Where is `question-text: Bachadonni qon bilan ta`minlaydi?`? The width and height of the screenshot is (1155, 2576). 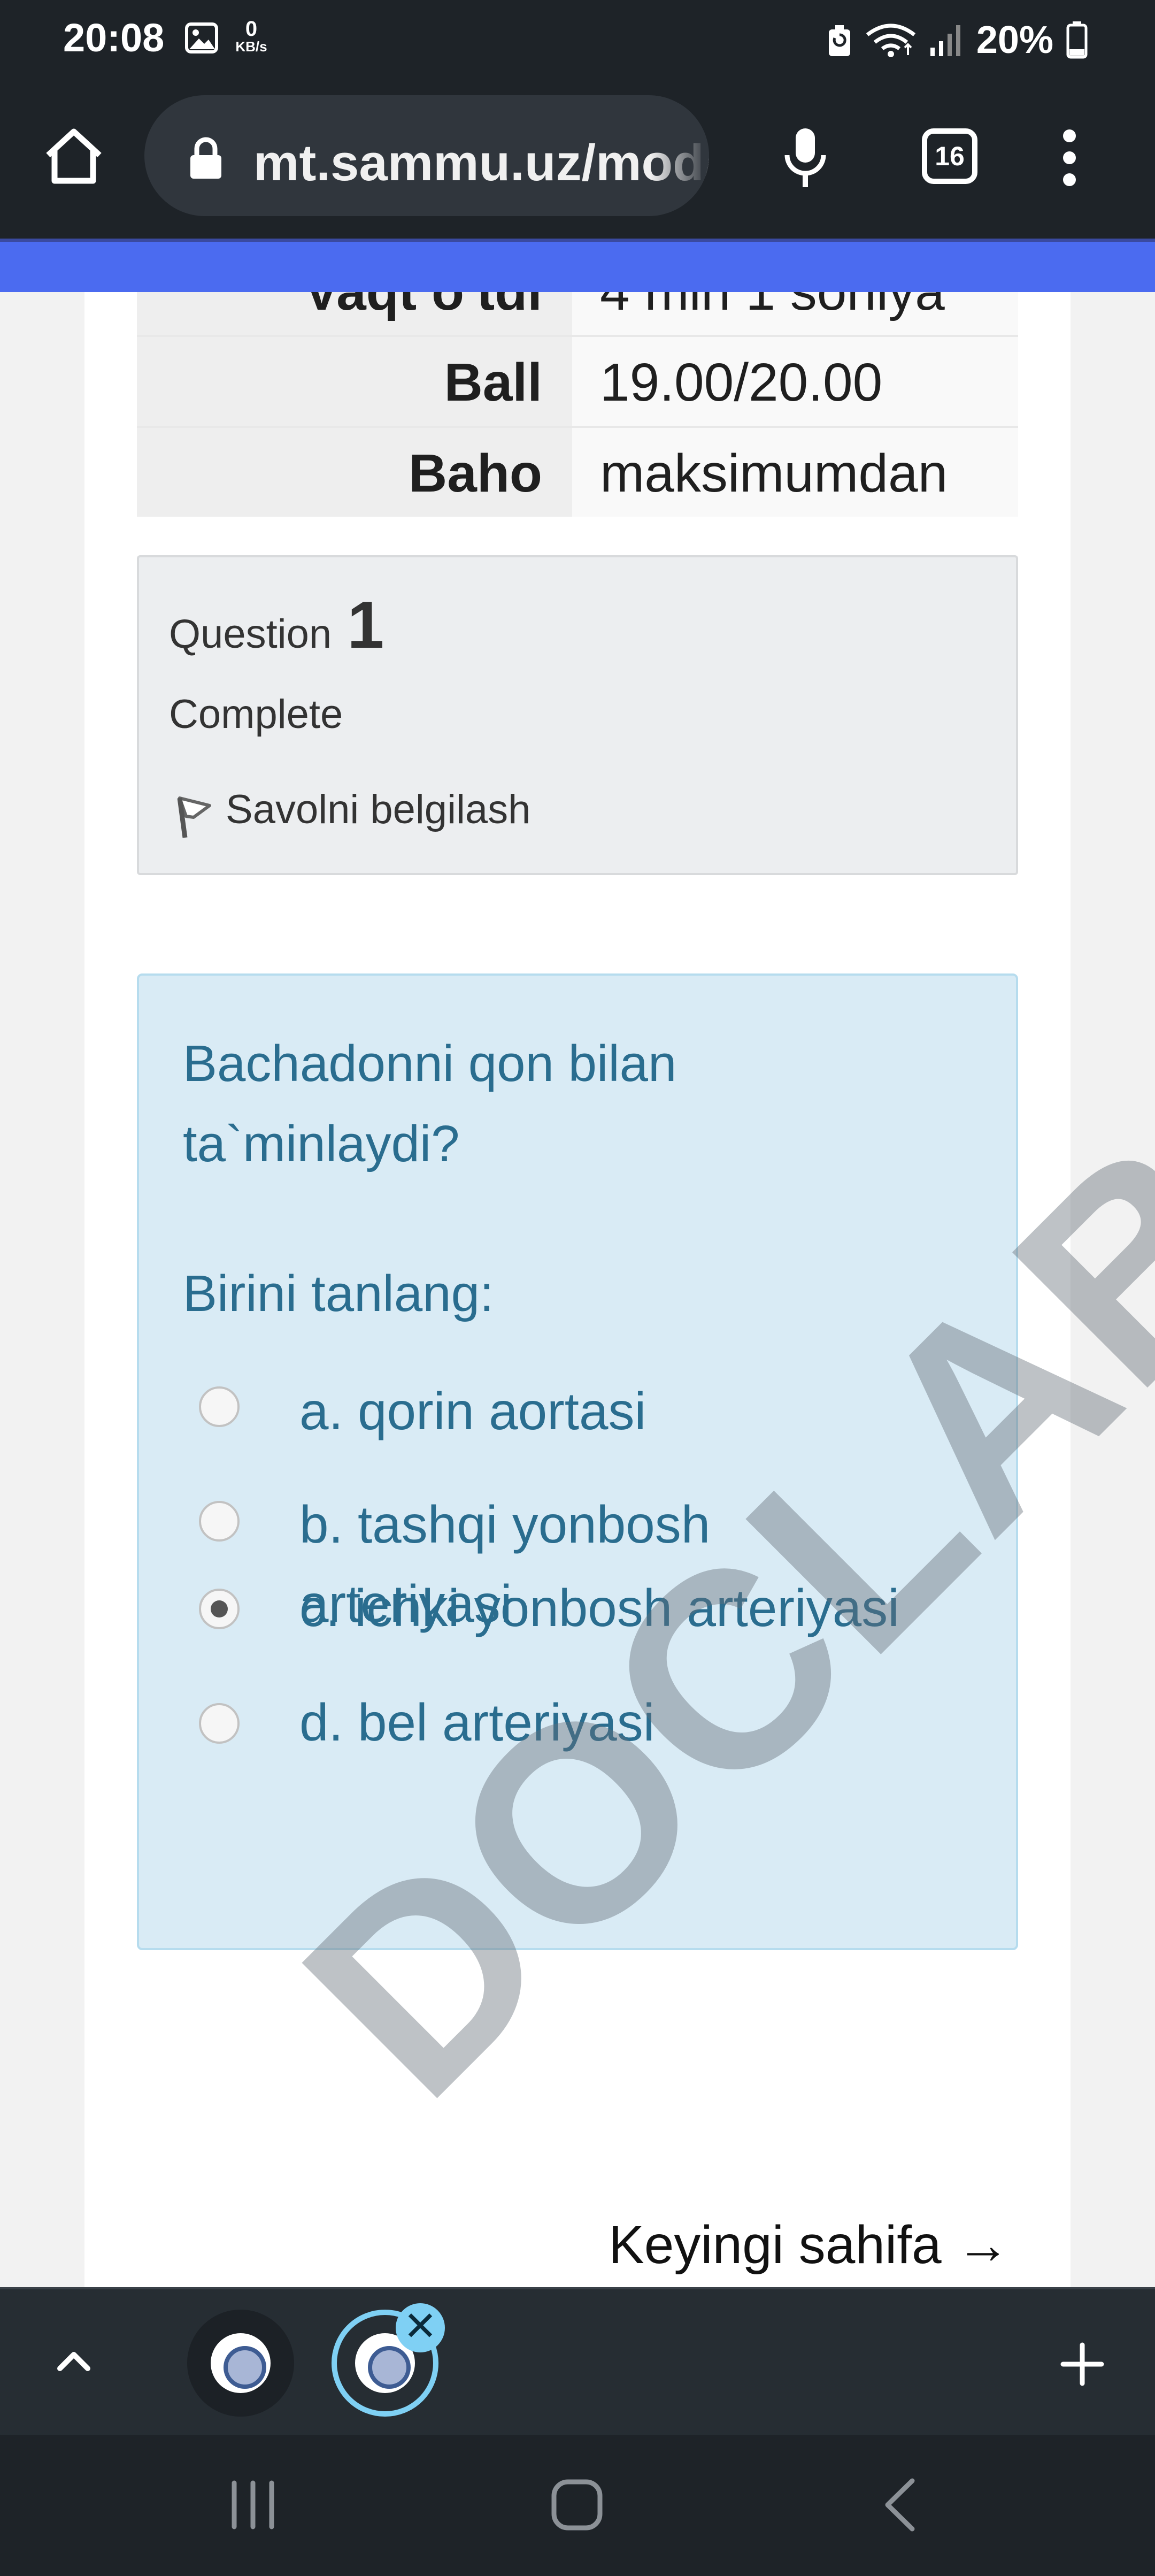
question-text: Bachadonni qon bilan ta`minlaydi? is located at coordinates (430, 1103).